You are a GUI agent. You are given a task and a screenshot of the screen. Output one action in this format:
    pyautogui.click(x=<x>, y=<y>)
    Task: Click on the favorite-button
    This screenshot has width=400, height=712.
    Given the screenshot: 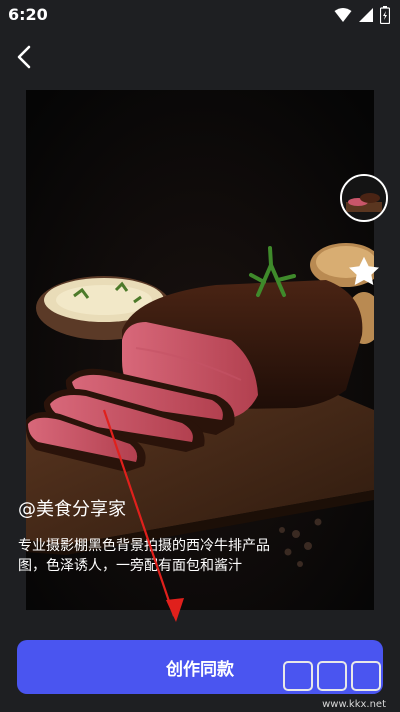 What is the action you would take?
    pyautogui.click(x=364, y=272)
    